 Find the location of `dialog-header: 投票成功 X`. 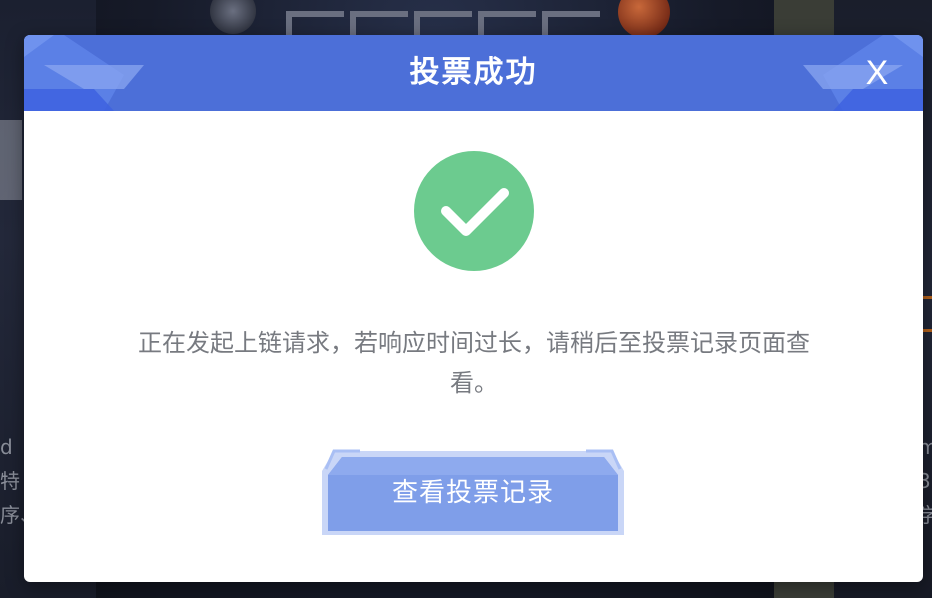

dialog-header: 投票成功 X is located at coordinates (473, 73).